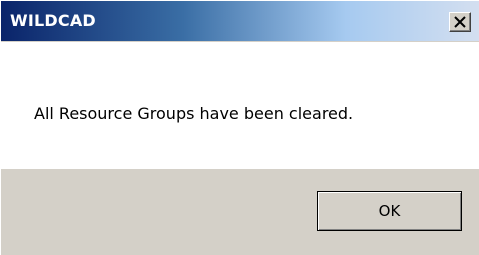 This screenshot has height=255, width=479. I want to click on close-button, so click(460, 22).